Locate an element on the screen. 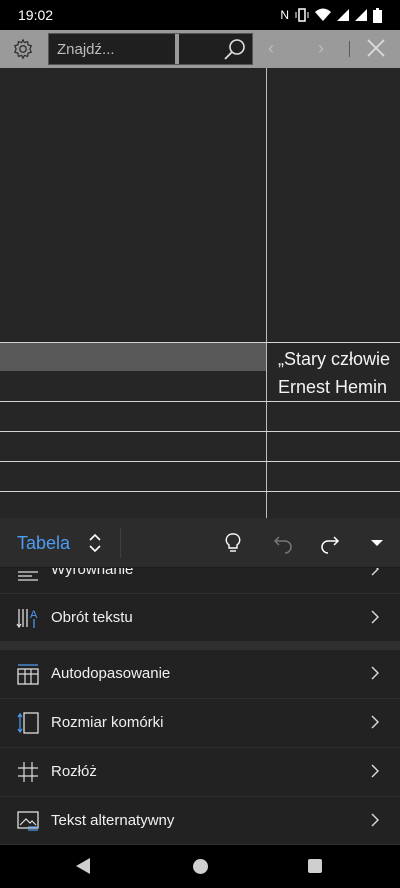 This screenshot has width=400, height=888. ribbon-tab-selector: Tabela is located at coordinates (43, 543).